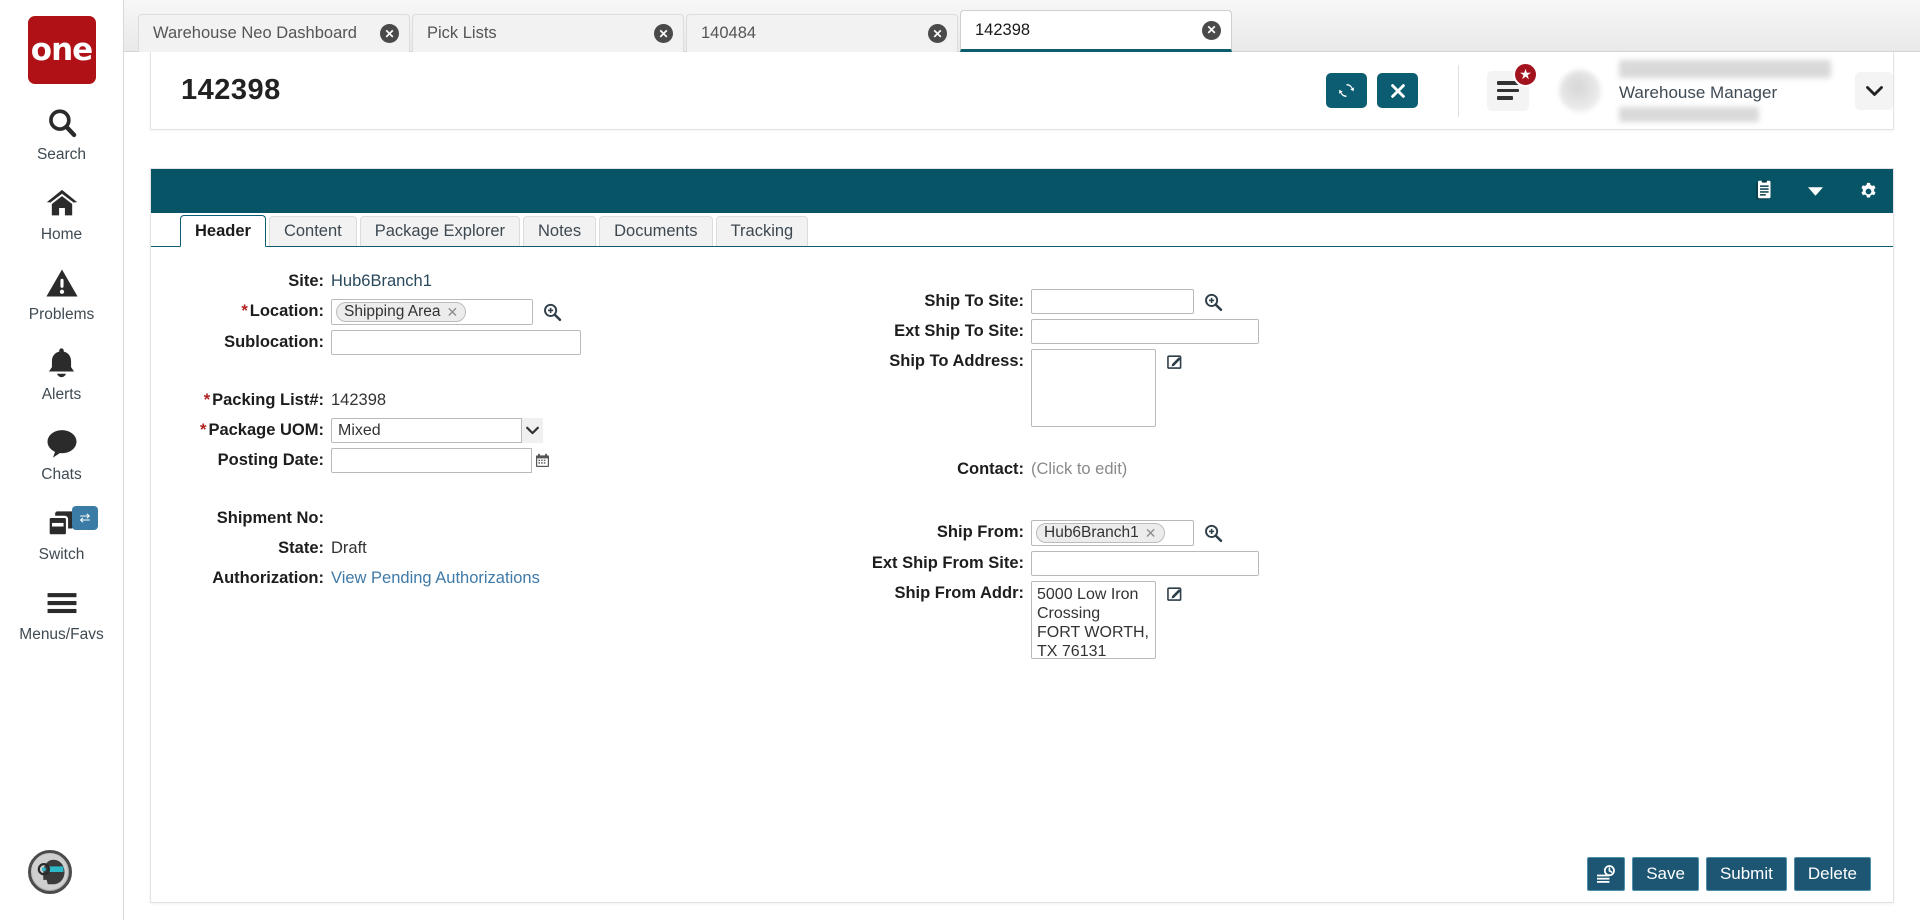  What do you see at coordinates (501, 400) in the screenshot?
I see `field-packing-list: * Packing List#: 142398` at bounding box center [501, 400].